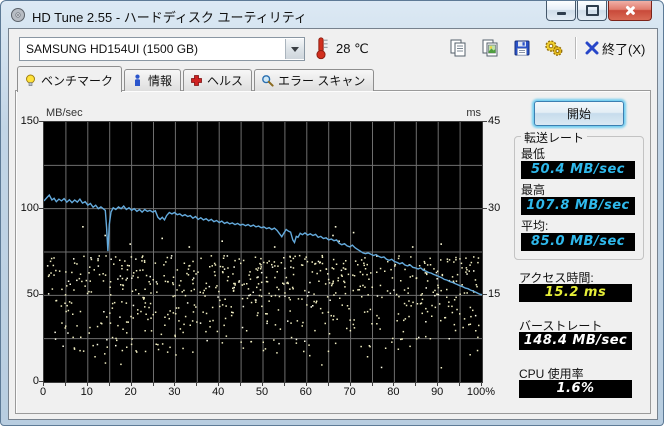 Image resolution: width=664 pixels, height=426 pixels. What do you see at coordinates (615, 48) in the screenshot?
I see `exit-button: 終了(X)` at bounding box center [615, 48].